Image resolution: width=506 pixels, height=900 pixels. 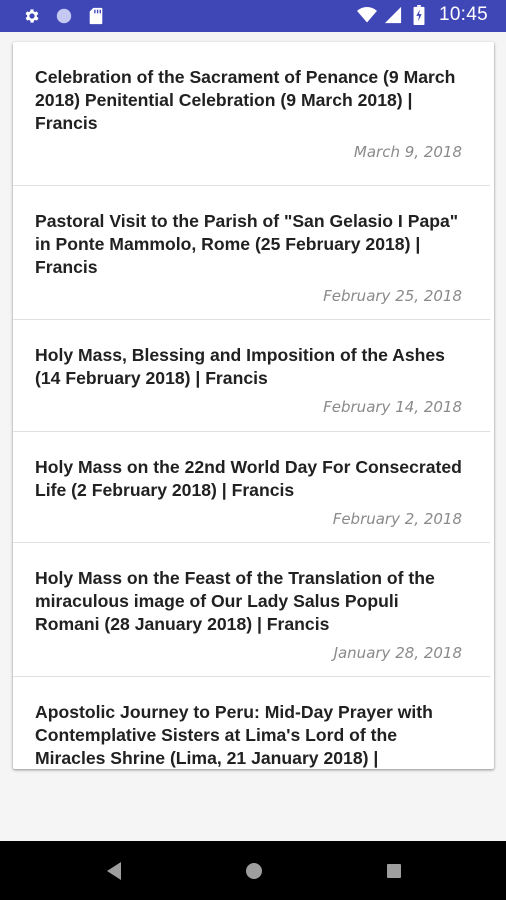 What do you see at coordinates (114, 871) in the screenshot?
I see `back-icon` at bounding box center [114, 871].